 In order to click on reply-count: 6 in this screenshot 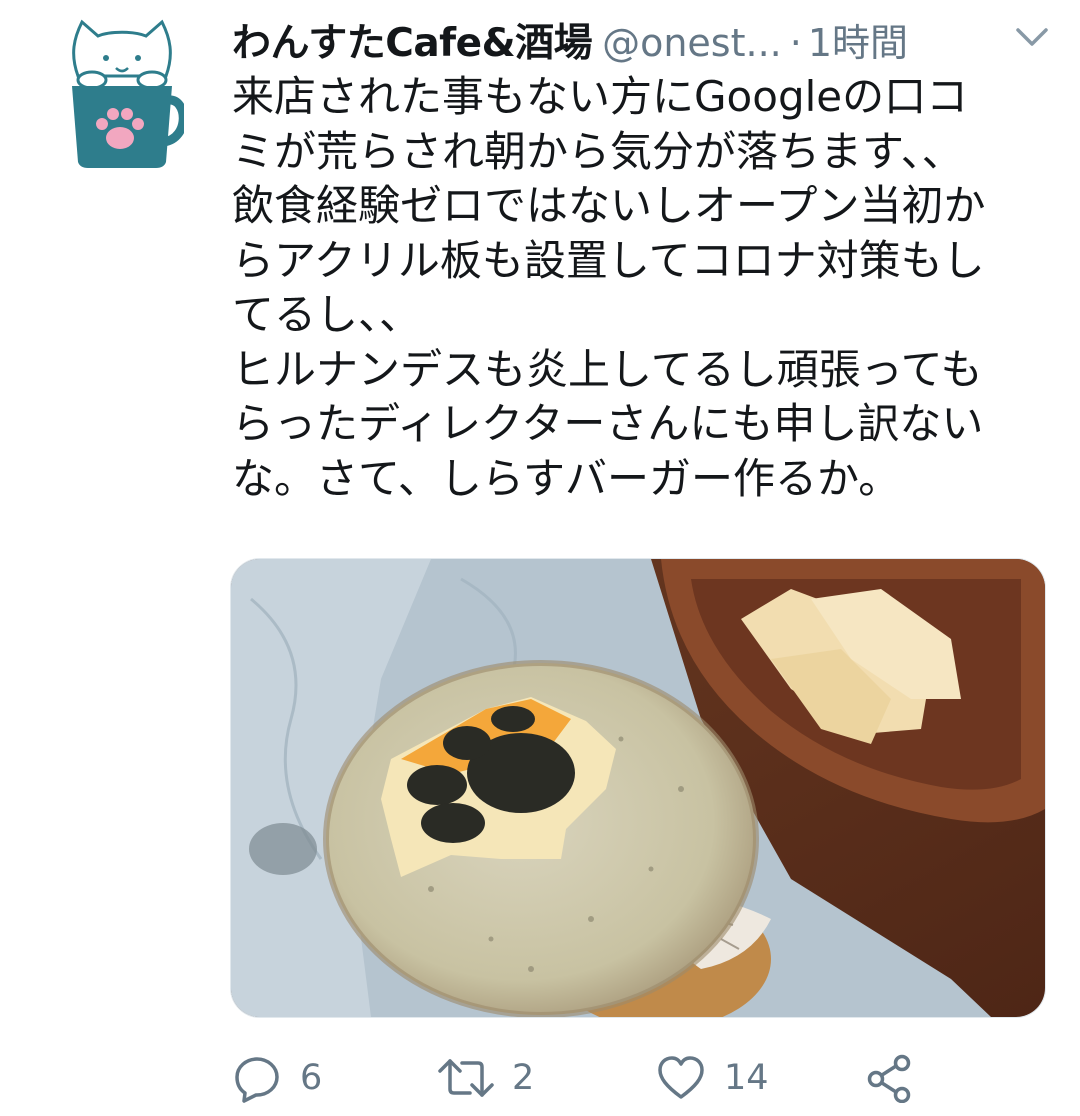, I will do `click(311, 1078)`.